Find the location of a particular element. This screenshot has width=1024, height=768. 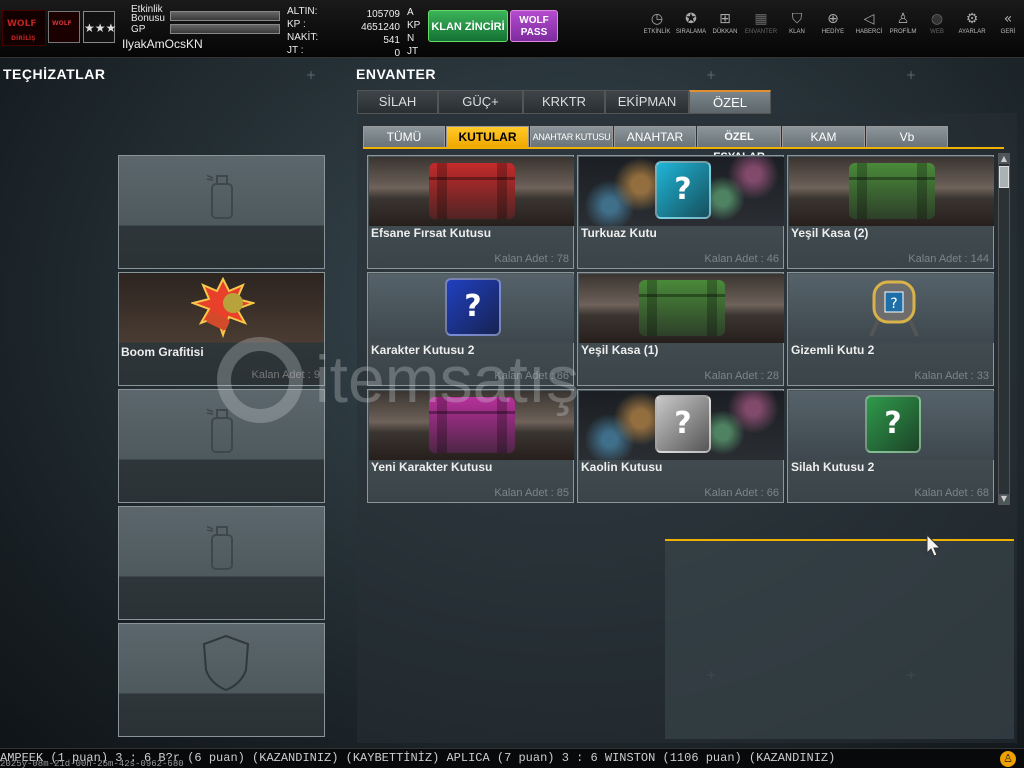

inventory-item: Yeşil Kasa (1) Kalan Adet : 28 is located at coordinates (680, 329).